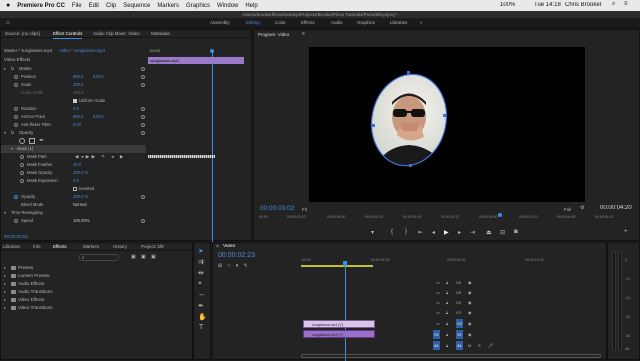 The width and height of the screenshot is (640, 361). What do you see at coordinates (32, 141) in the screenshot?
I see `rectangle-mask-icon` at bounding box center [32, 141].